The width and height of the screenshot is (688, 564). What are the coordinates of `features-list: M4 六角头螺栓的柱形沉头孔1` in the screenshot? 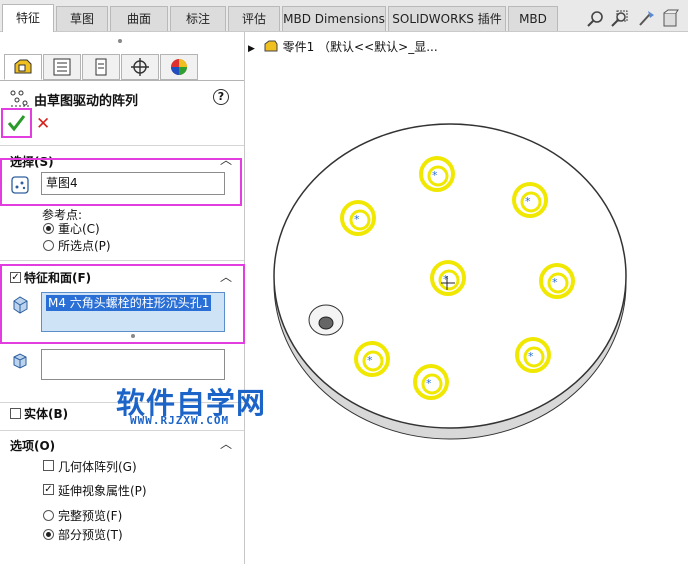 It's located at (133, 312).